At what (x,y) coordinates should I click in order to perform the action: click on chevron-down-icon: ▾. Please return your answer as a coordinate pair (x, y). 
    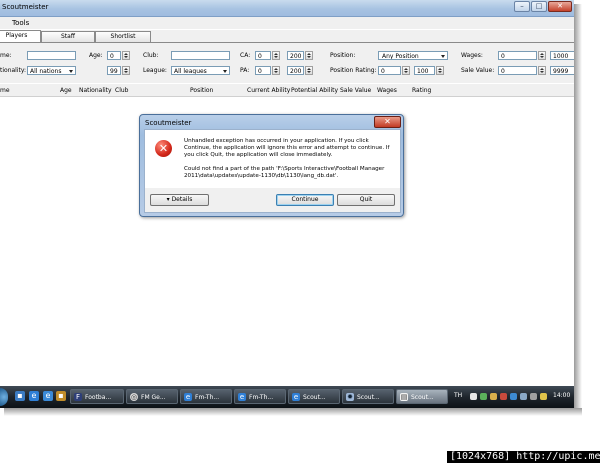
    Looking at the image, I should click on (168, 199).